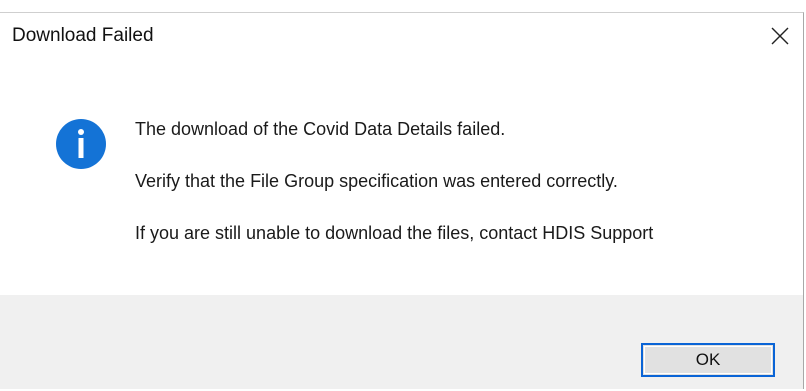  I want to click on close-icon, so click(780, 36).